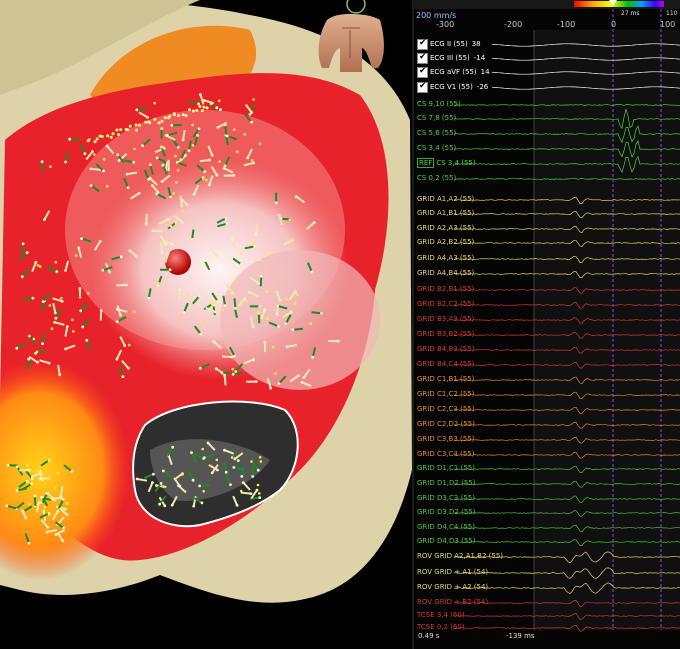 The height and width of the screenshot is (649, 680). Describe the element at coordinates (446, 468) in the screenshot. I see `channel-label: GRID D1,C1 (55)` at that location.